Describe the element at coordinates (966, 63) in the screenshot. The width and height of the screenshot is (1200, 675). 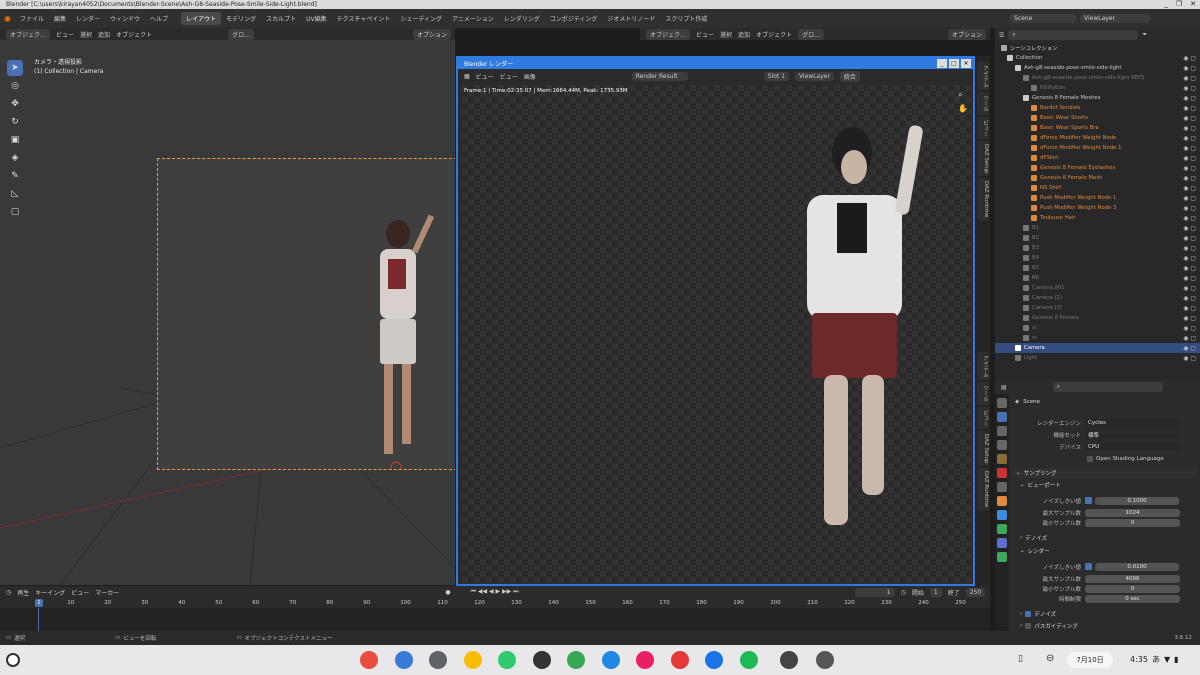
I see `render-close-button: ✕` at that location.